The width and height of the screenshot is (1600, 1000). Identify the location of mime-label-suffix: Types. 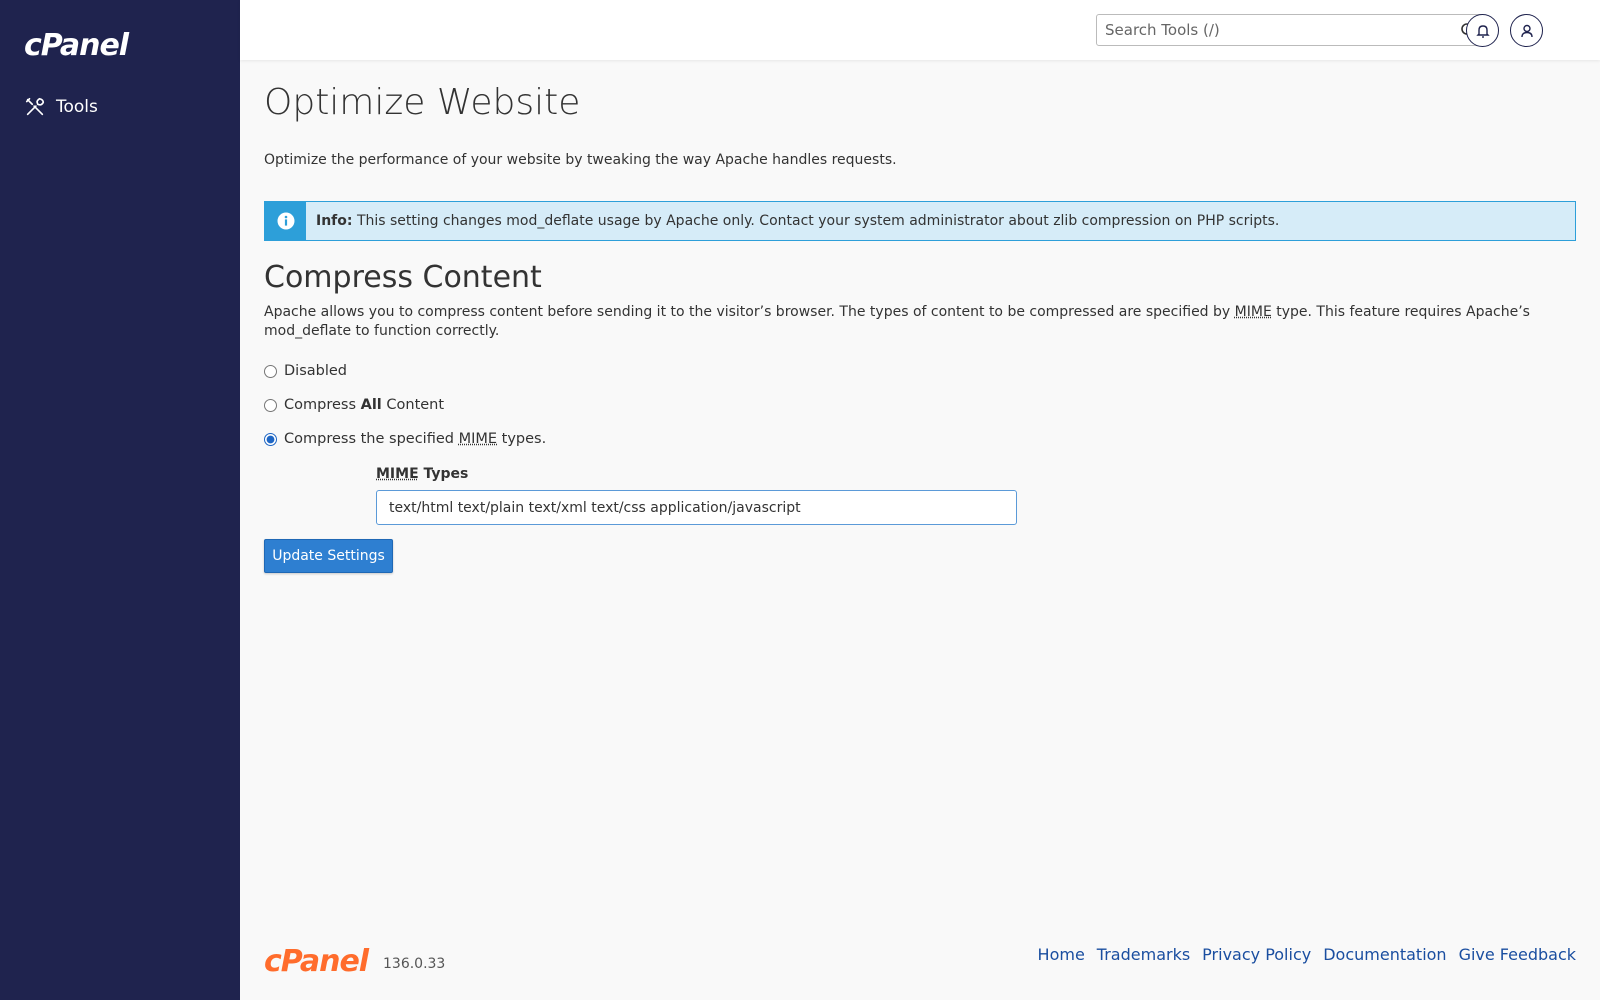
(443, 474).